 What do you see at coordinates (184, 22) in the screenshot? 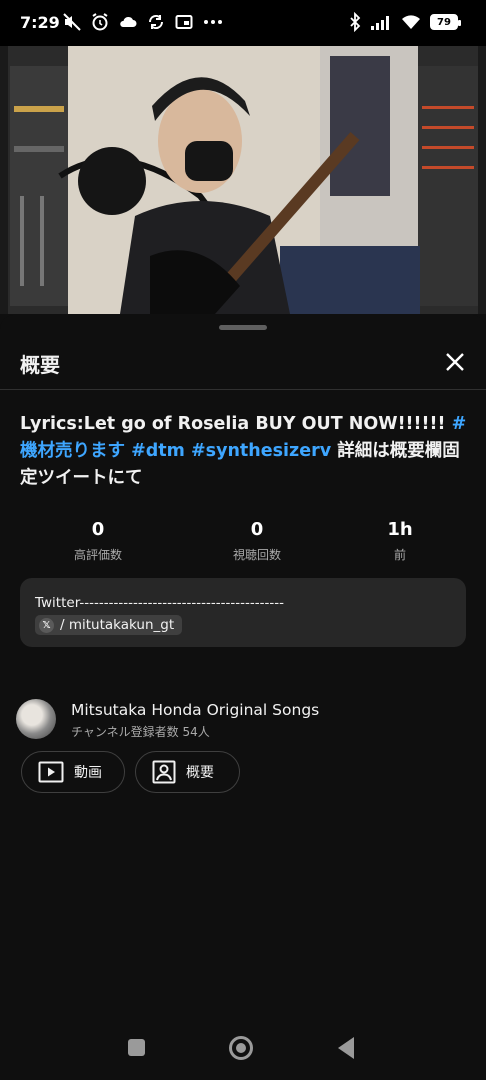
I see `screen-cast-icon` at bounding box center [184, 22].